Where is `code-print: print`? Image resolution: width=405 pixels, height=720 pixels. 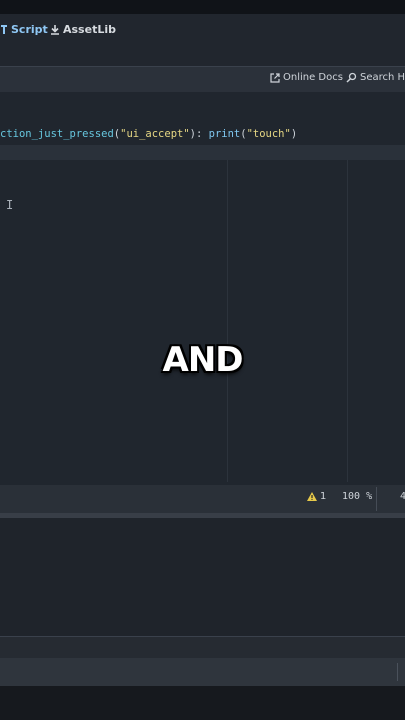
code-print: print is located at coordinates (224, 134).